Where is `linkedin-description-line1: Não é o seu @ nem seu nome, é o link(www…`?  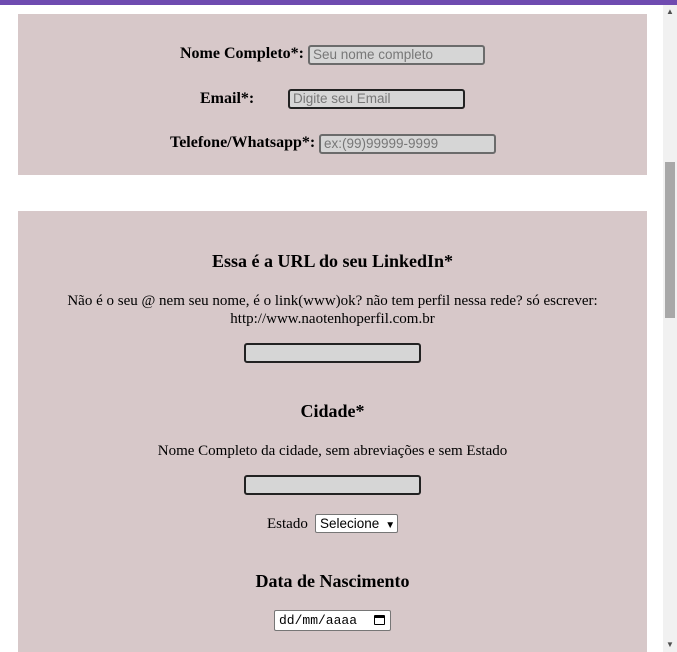 linkedin-description-line1: Não é o seu @ nem seu nome, é o link(www… is located at coordinates (332, 301).